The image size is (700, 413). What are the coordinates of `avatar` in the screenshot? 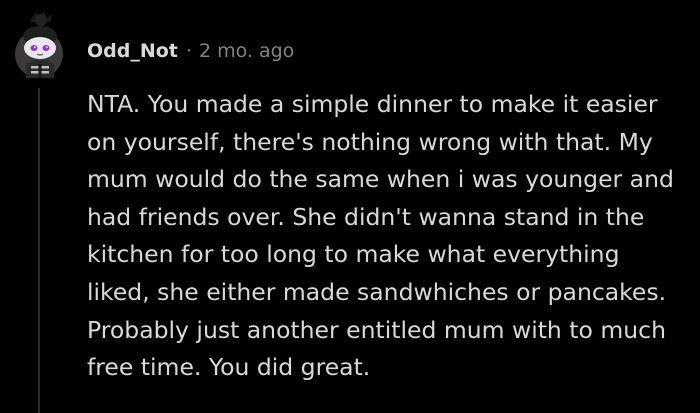 It's located at (44, 45).